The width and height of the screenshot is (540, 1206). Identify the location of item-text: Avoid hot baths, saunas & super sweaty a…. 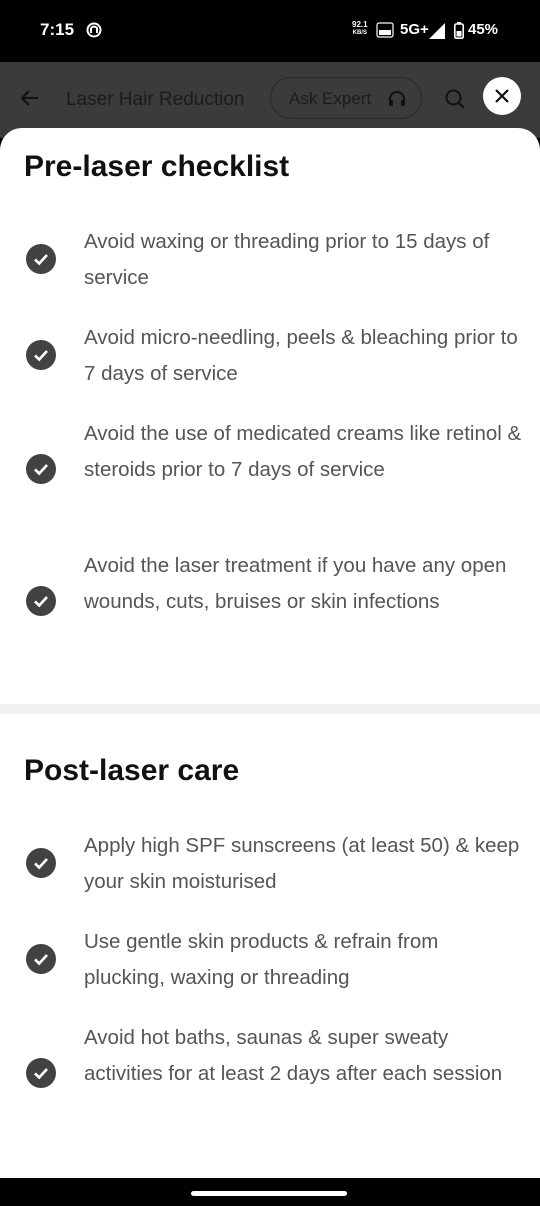
(293, 1055).